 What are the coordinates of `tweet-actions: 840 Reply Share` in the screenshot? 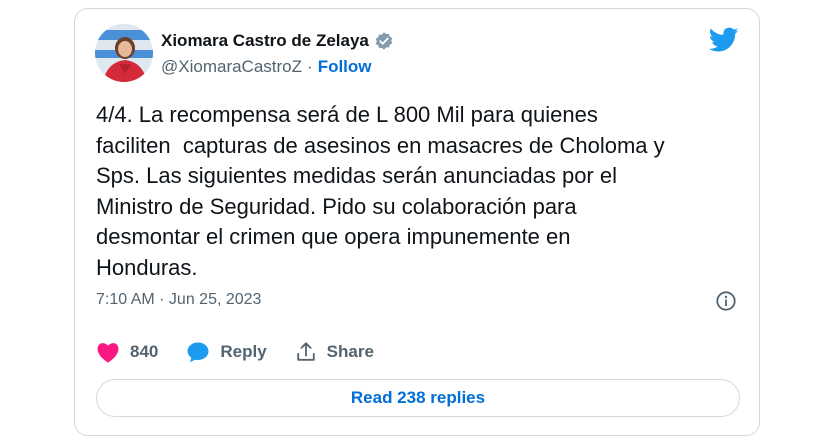 It's located at (249, 352).